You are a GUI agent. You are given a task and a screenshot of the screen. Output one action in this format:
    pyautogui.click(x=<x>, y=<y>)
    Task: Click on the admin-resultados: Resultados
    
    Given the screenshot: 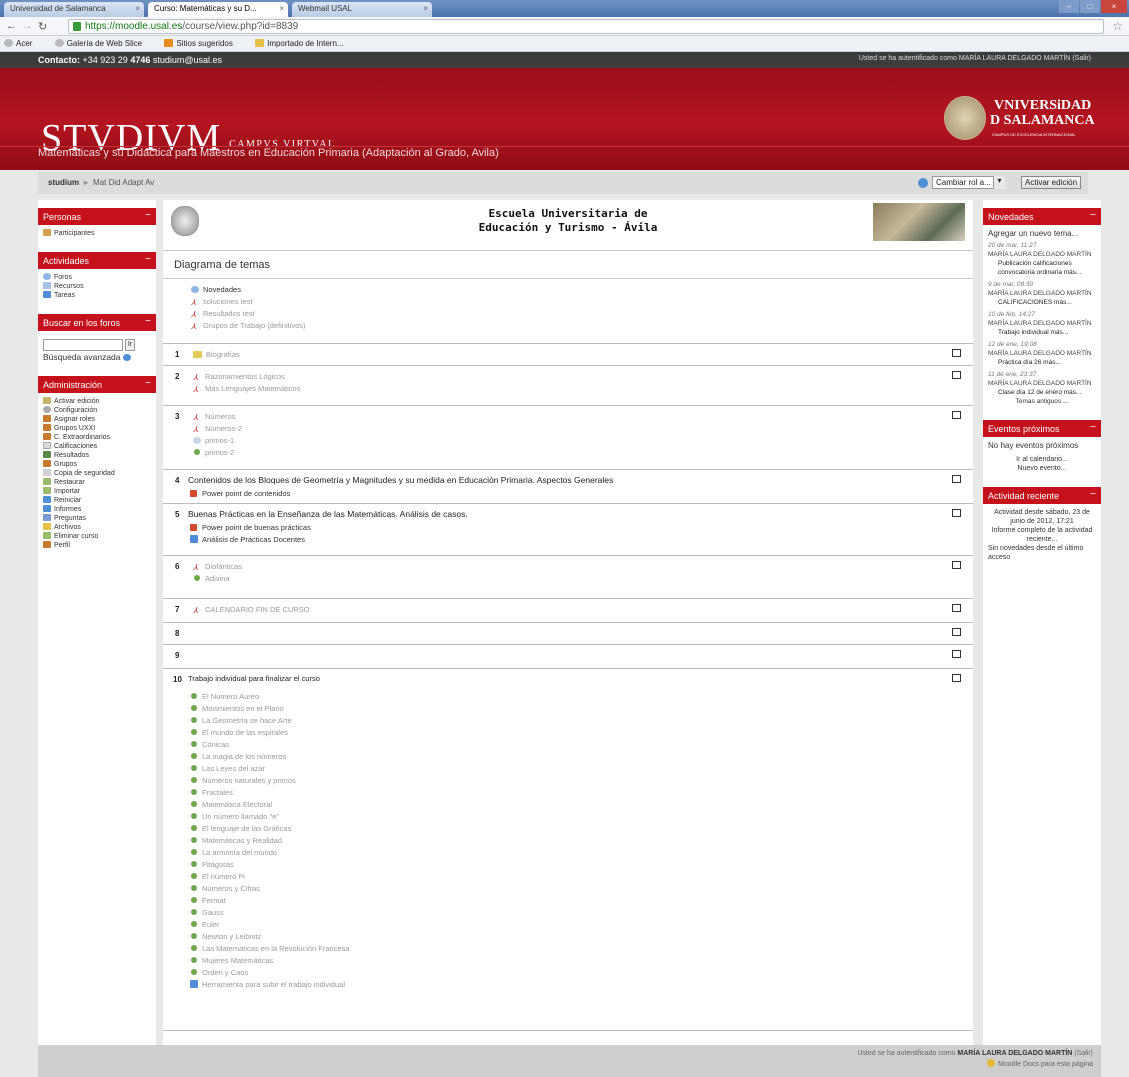 What is the action you would take?
    pyautogui.click(x=97, y=455)
    